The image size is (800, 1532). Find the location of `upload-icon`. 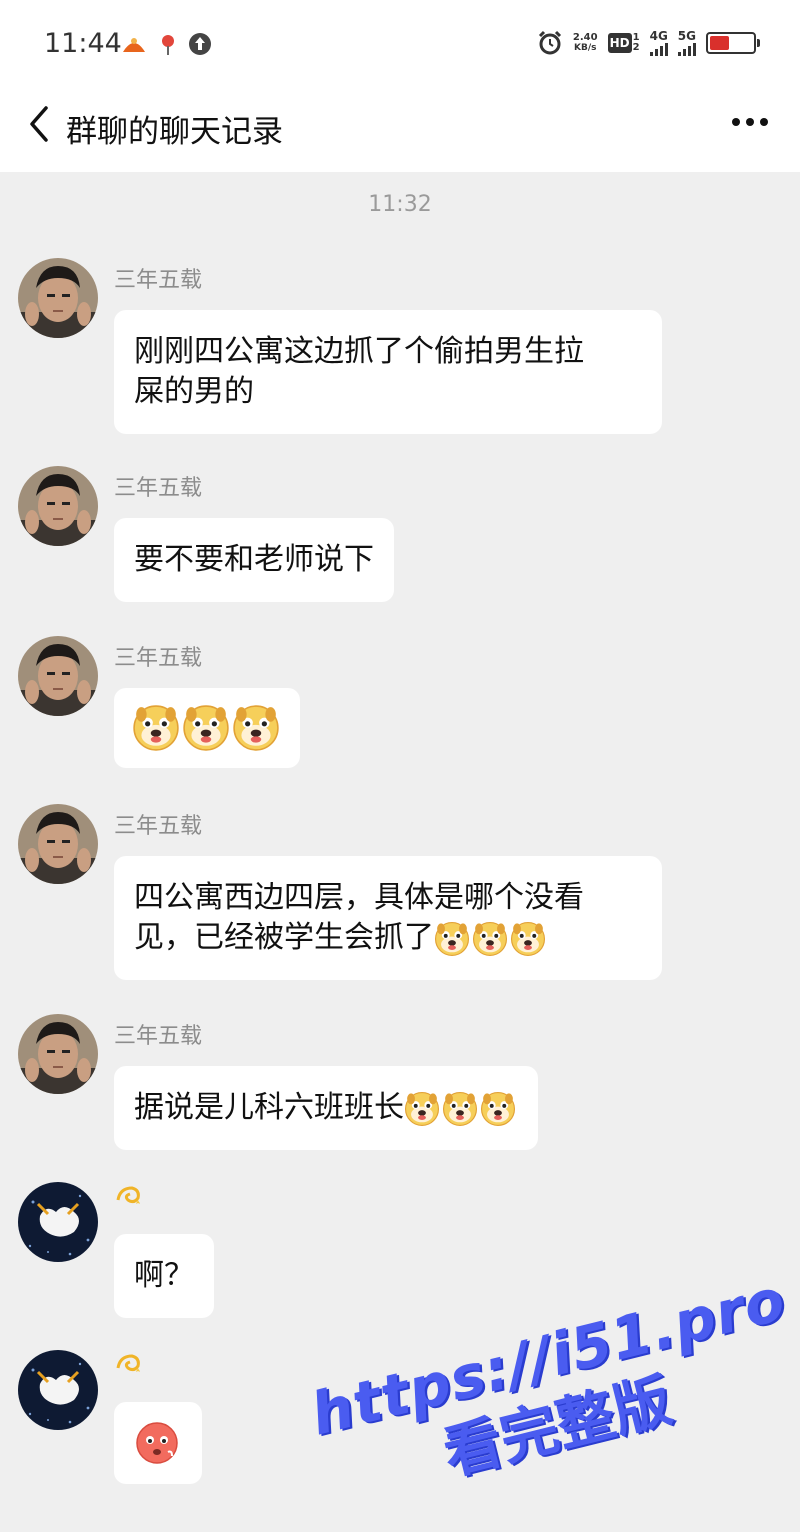

upload-icon is located at coordinates (200, 44).